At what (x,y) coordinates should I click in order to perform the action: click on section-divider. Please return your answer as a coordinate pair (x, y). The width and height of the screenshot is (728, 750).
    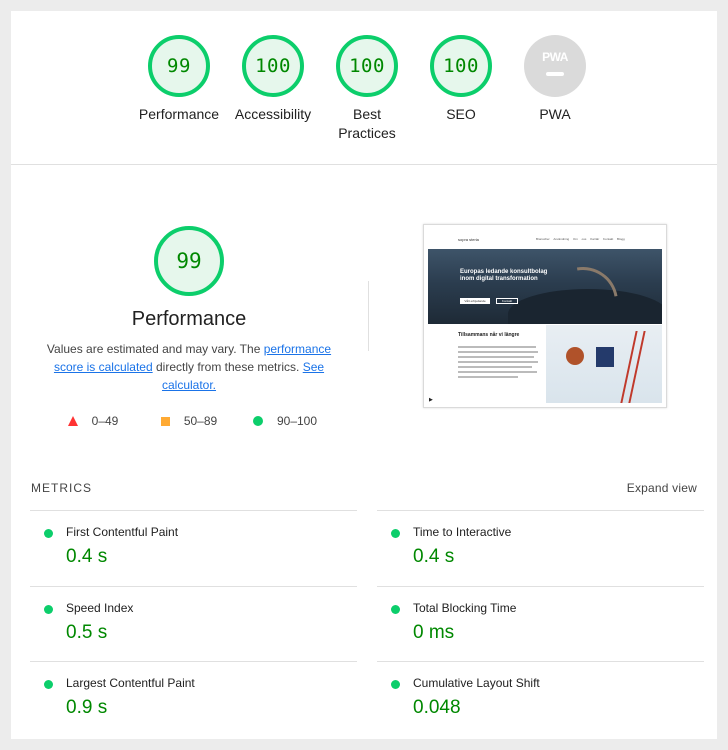
    Looking at the image, I should click on (364, 164).